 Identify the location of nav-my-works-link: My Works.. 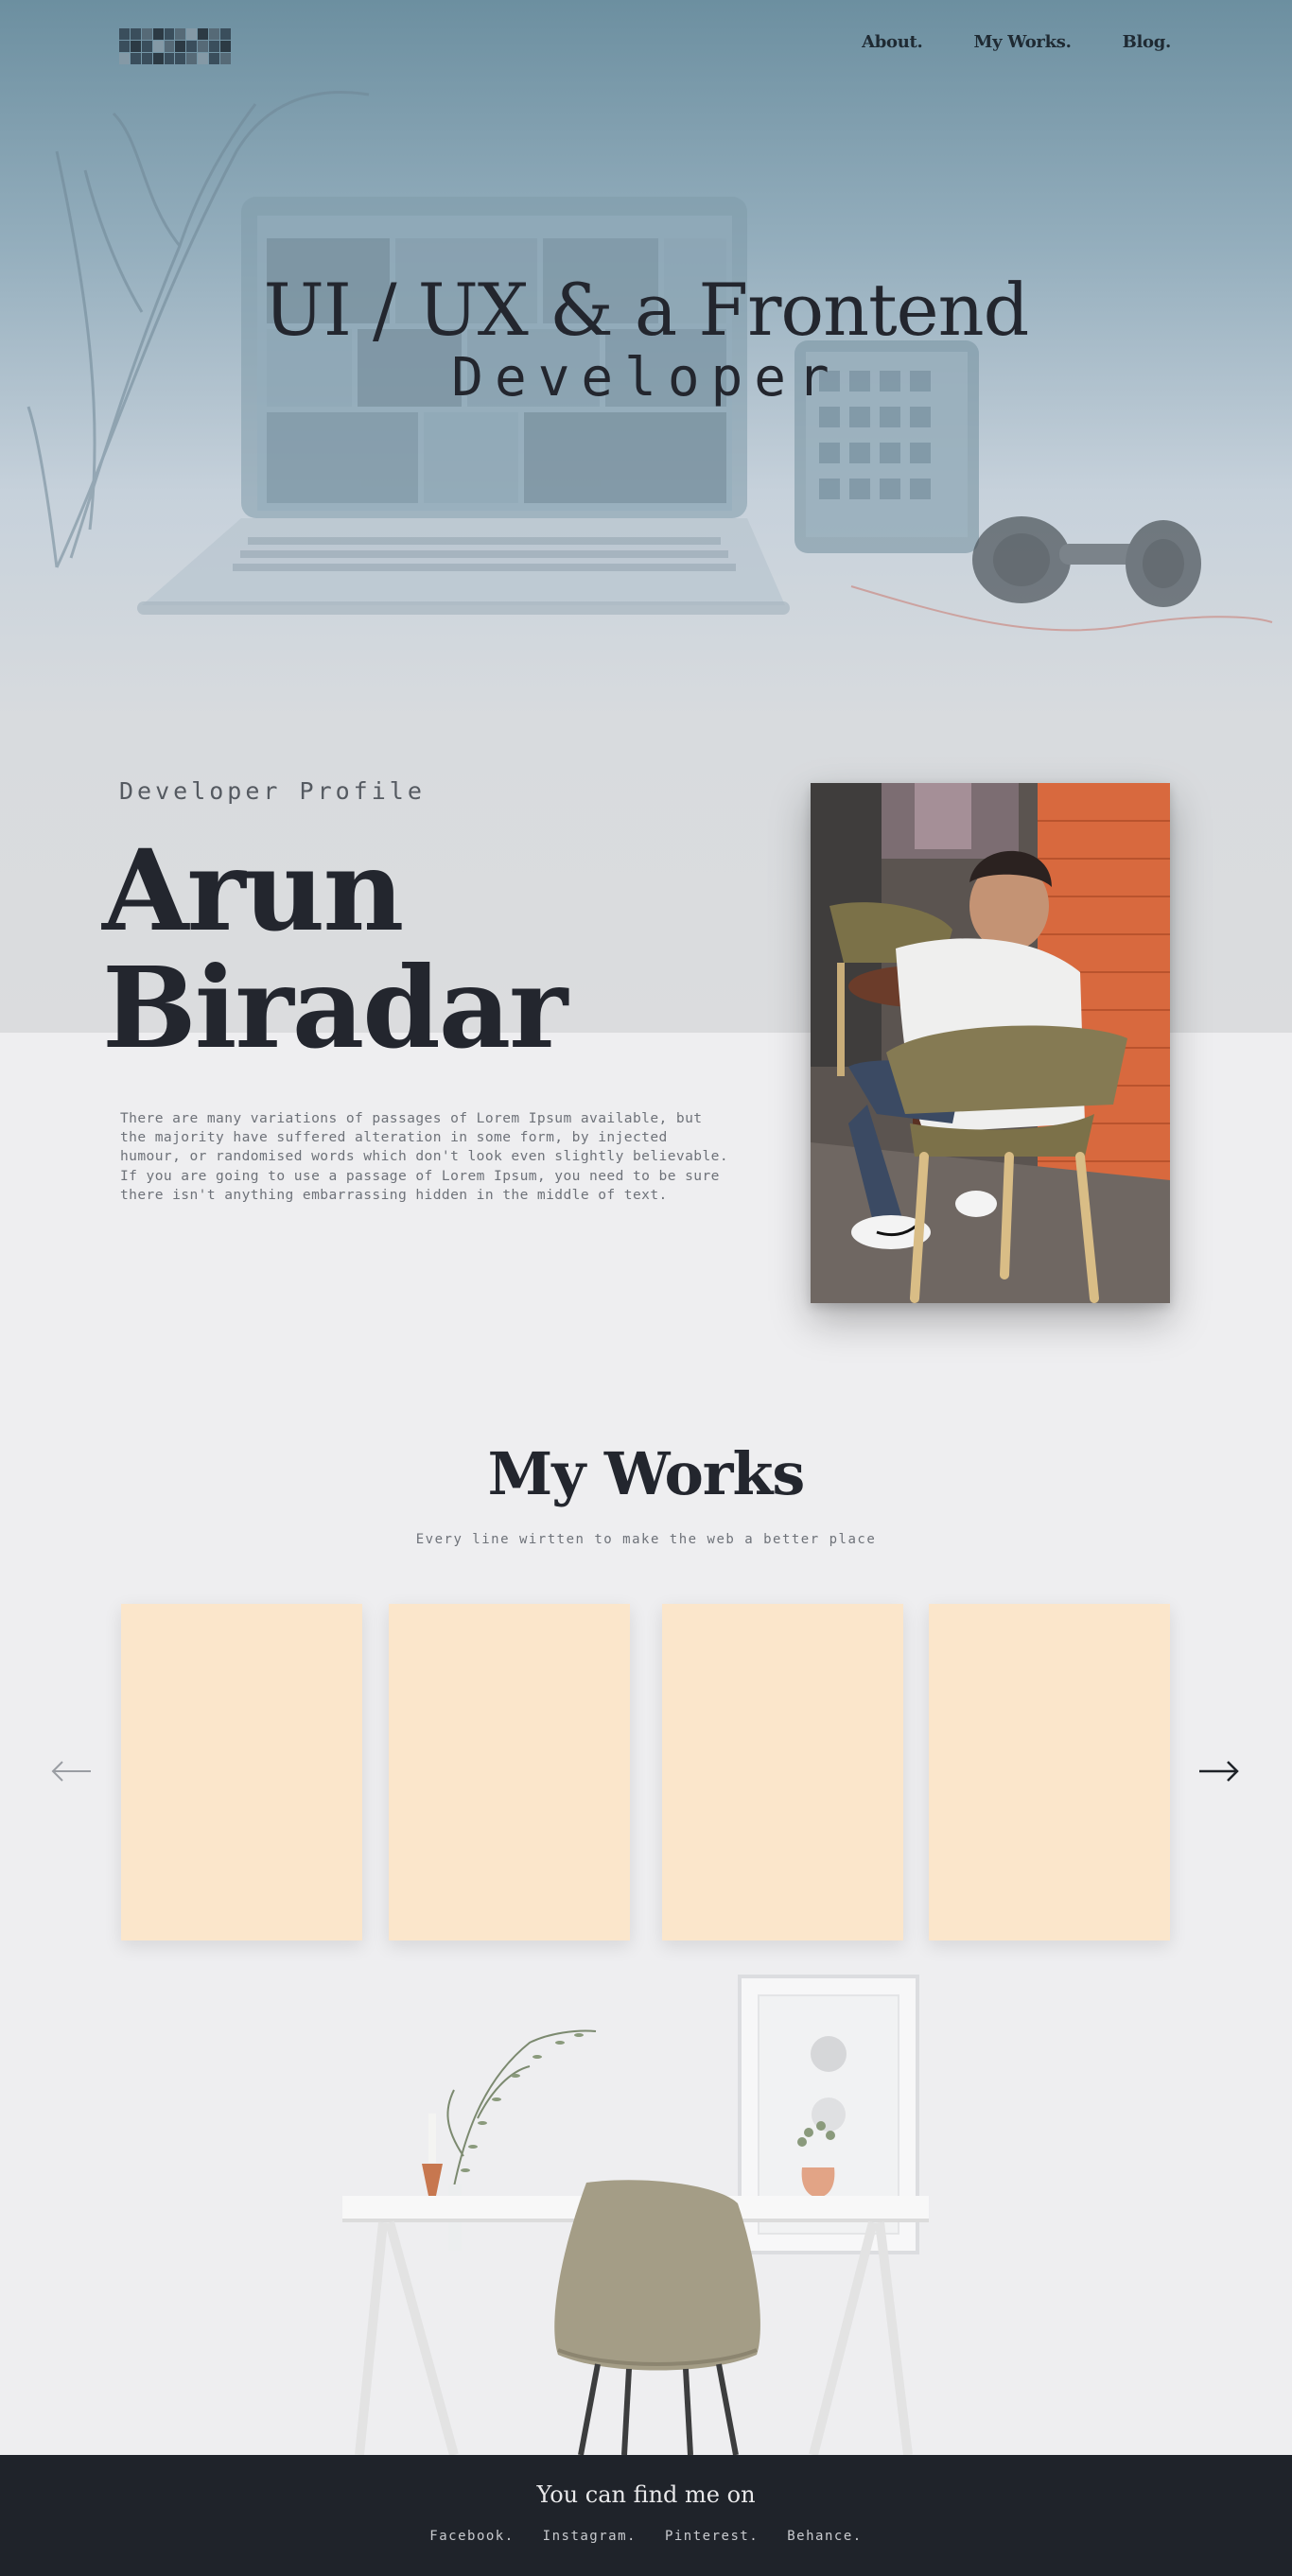
(1023, 42).